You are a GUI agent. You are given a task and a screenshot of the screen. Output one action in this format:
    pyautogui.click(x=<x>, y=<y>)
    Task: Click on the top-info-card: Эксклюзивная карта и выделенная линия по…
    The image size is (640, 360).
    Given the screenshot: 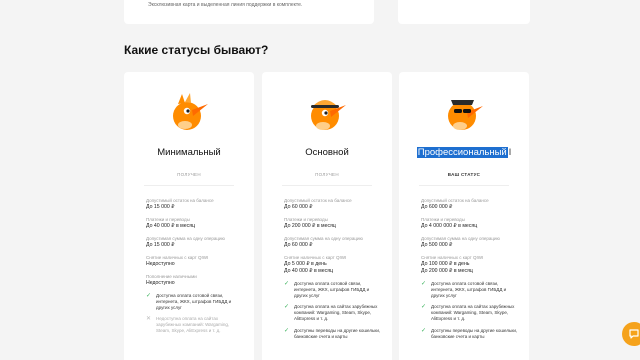 What is the action you would take?
    pyautogui.click(x=249, y=12)
    